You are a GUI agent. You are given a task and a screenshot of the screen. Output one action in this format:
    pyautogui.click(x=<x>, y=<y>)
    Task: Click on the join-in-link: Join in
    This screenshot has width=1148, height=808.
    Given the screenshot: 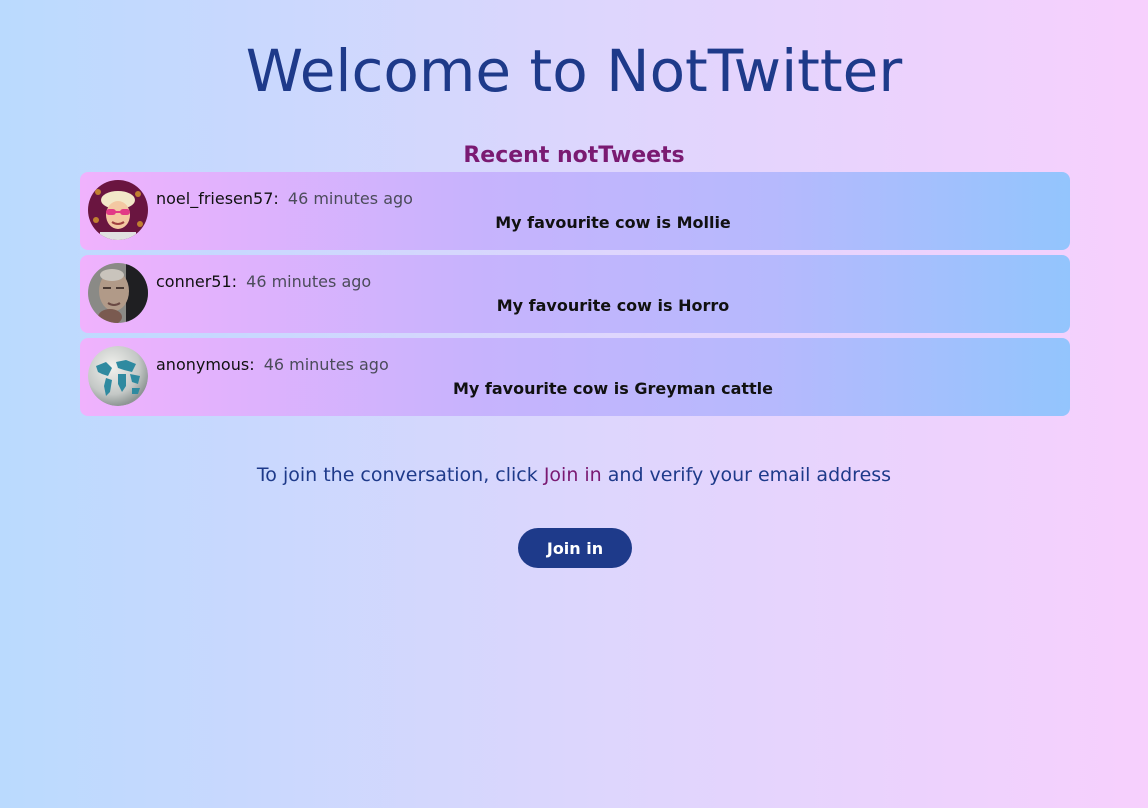 What is the action you would take?
    pyautogui.click(x=573, y=475)
    